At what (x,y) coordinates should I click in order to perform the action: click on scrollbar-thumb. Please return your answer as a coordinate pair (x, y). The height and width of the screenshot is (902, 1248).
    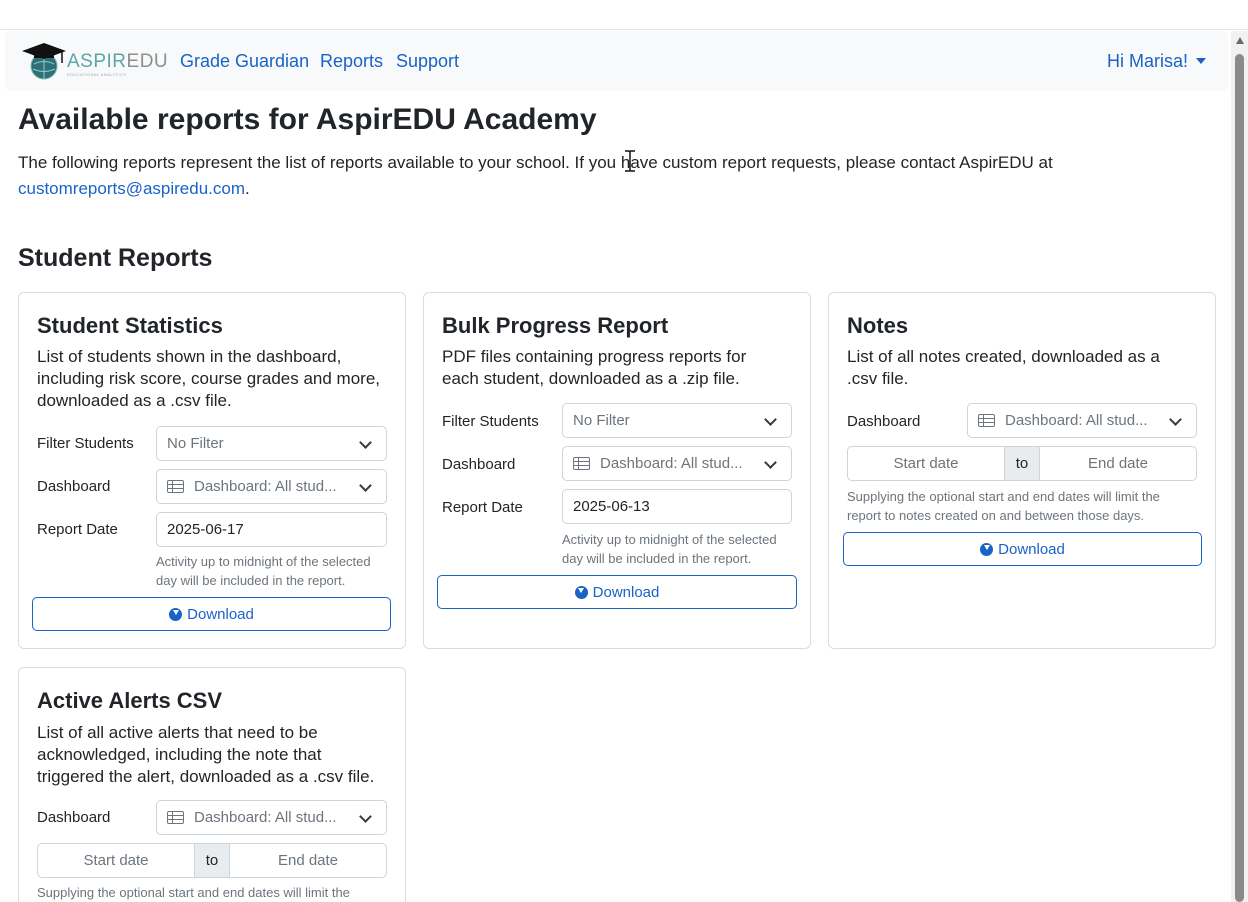
    Looking at the image, I should click on (1239, 478).